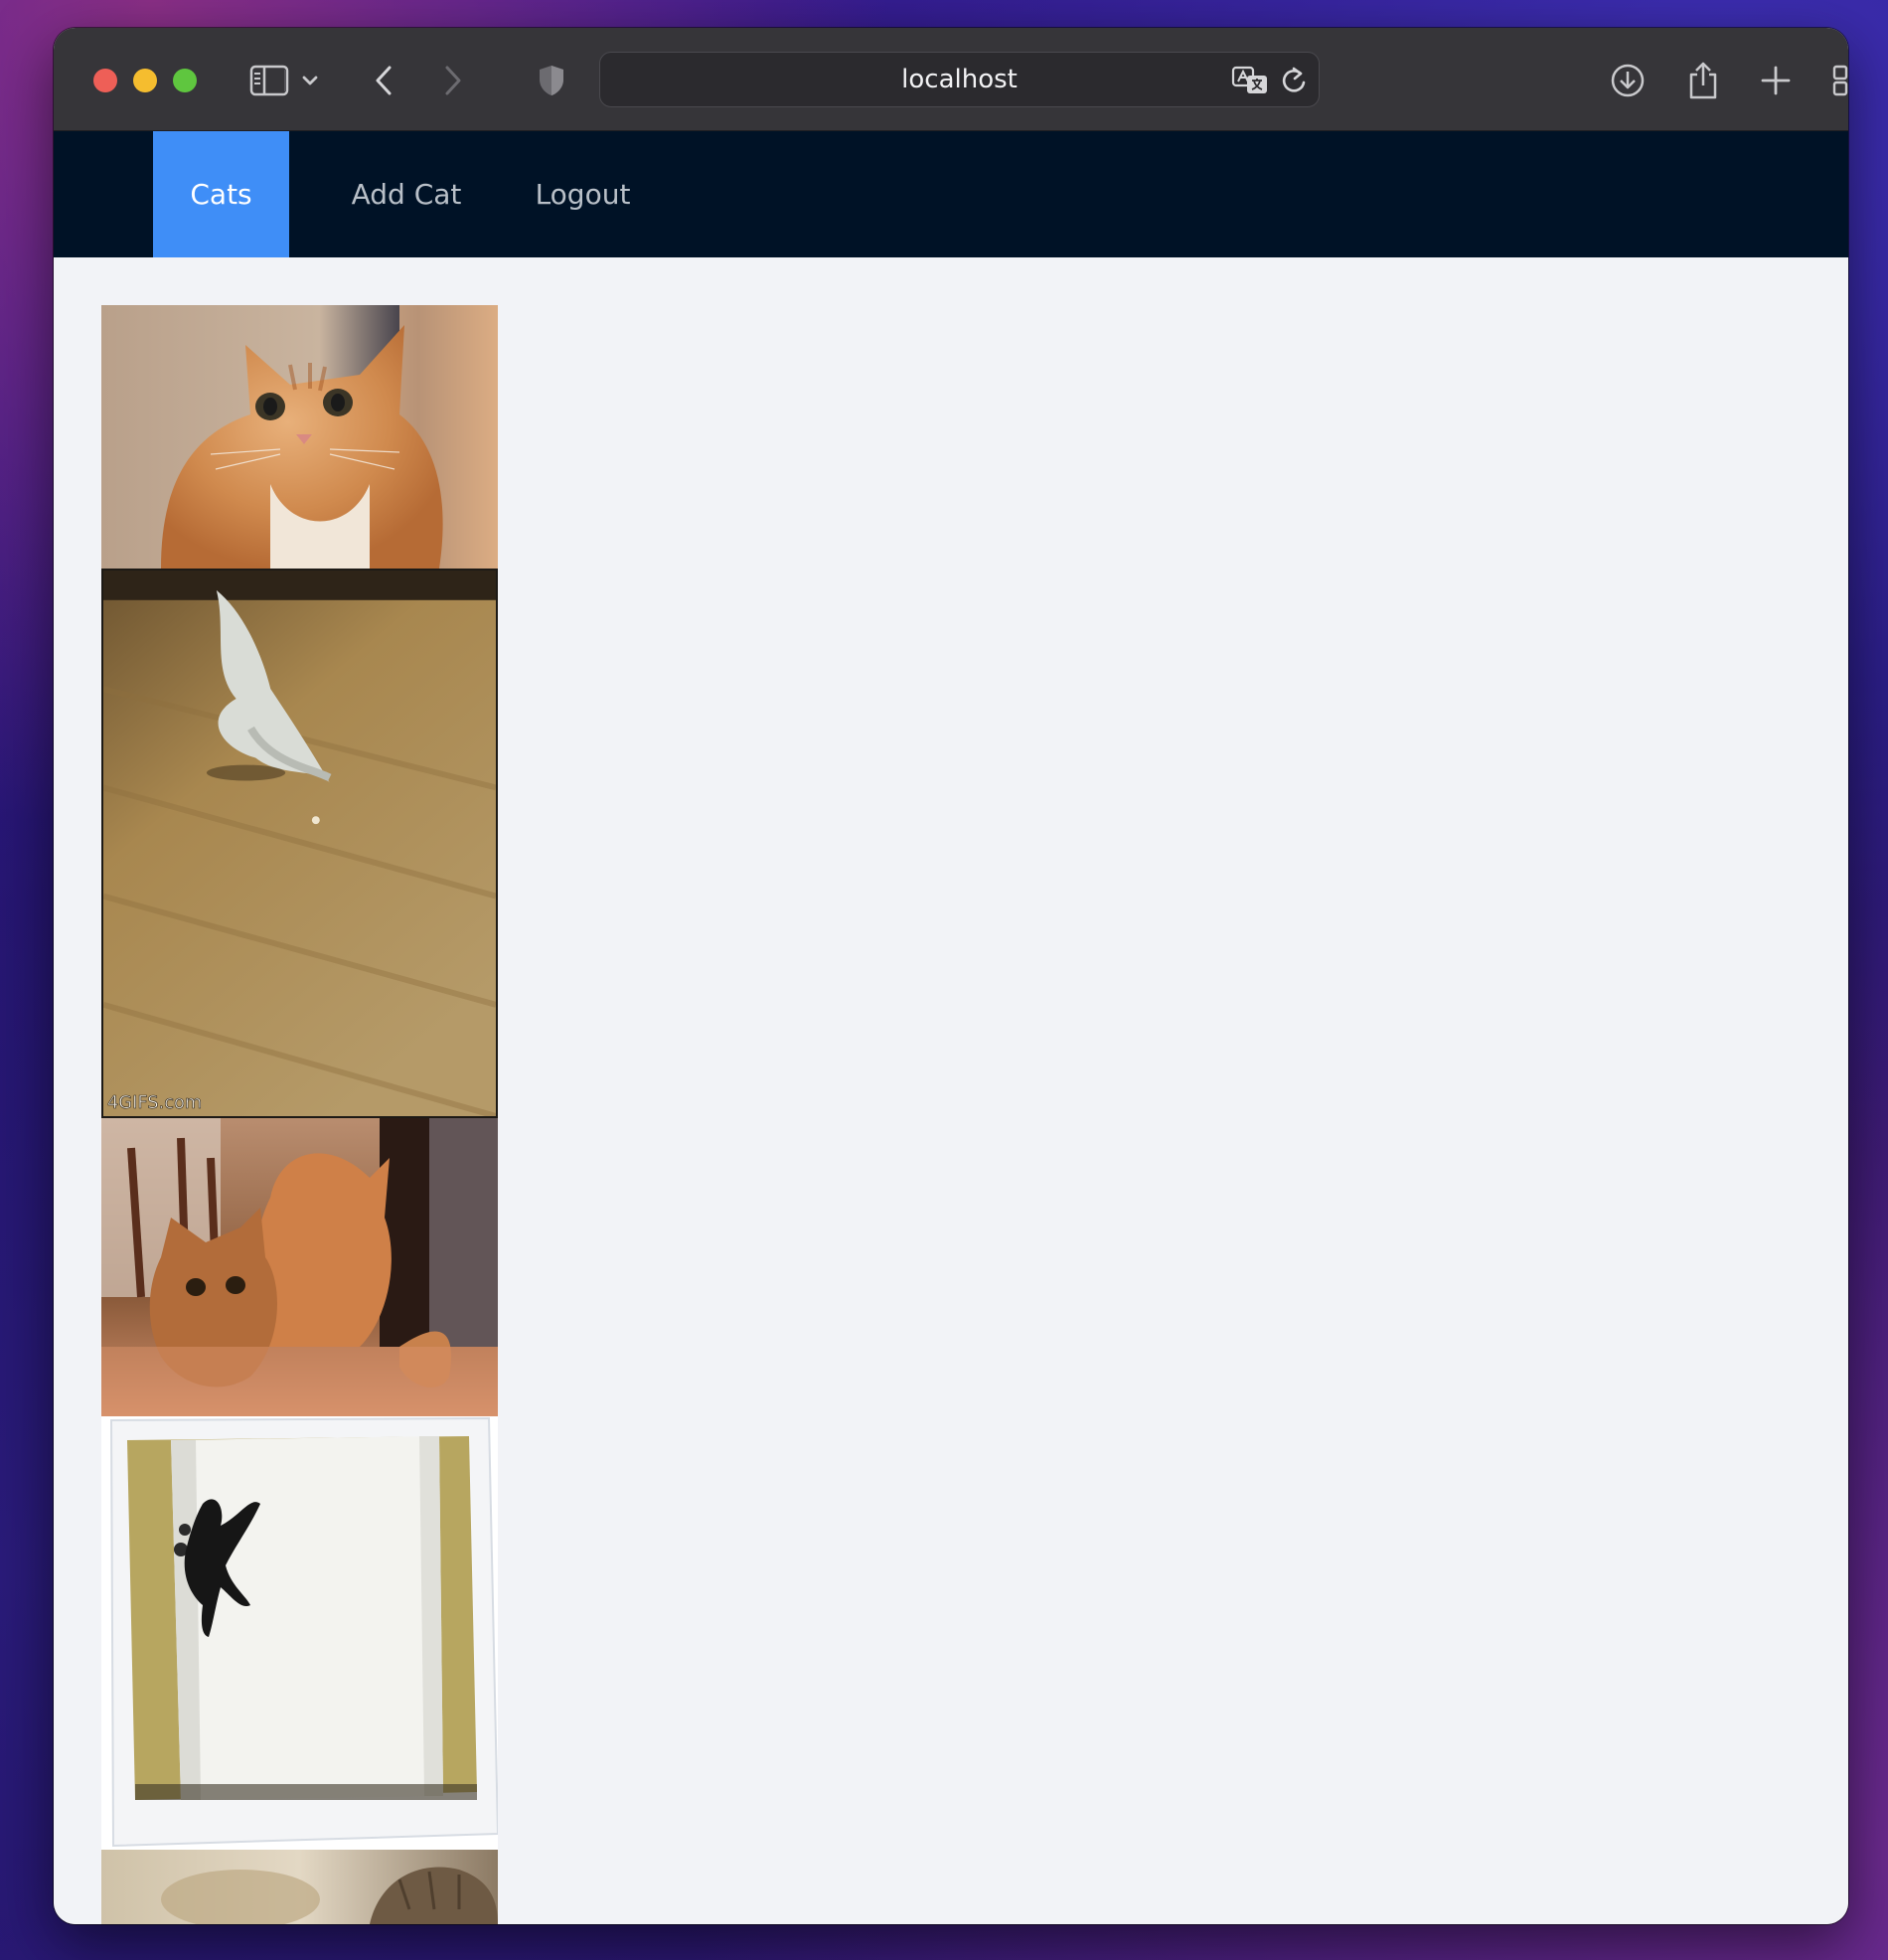  Describe the element at coordinates (1776, 80) in the screenshot. I see `new-tab-icon` at that location.